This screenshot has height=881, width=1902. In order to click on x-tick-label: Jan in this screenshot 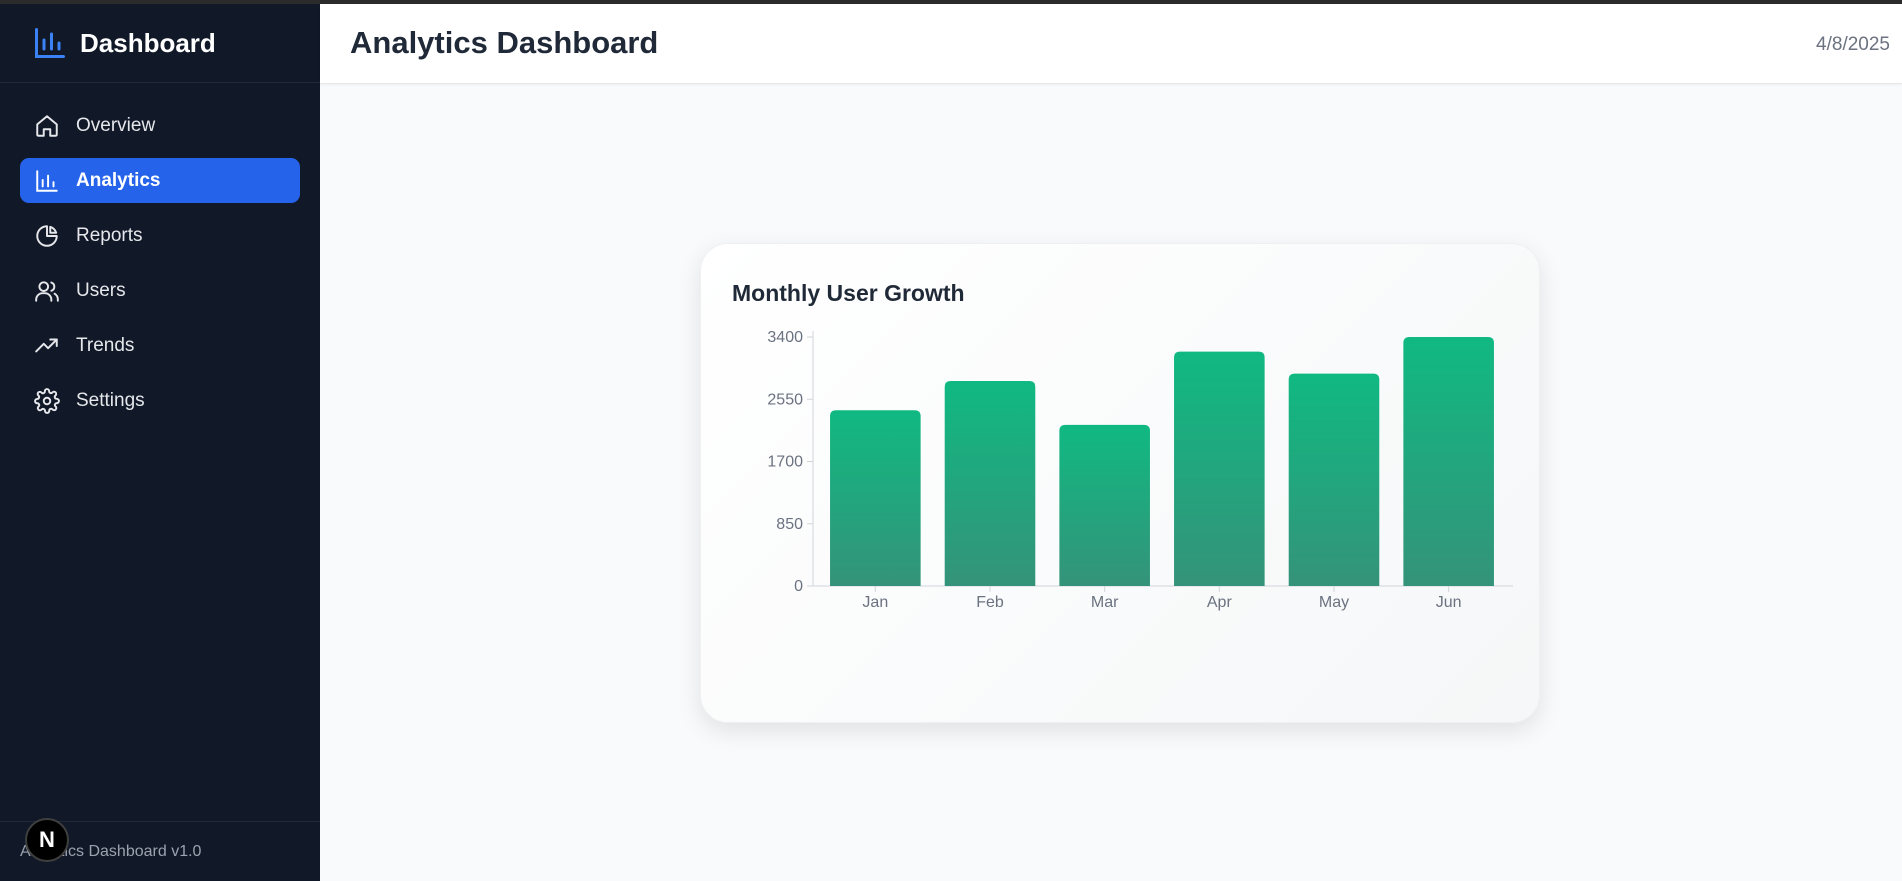, I will do `click(875, 602)`.